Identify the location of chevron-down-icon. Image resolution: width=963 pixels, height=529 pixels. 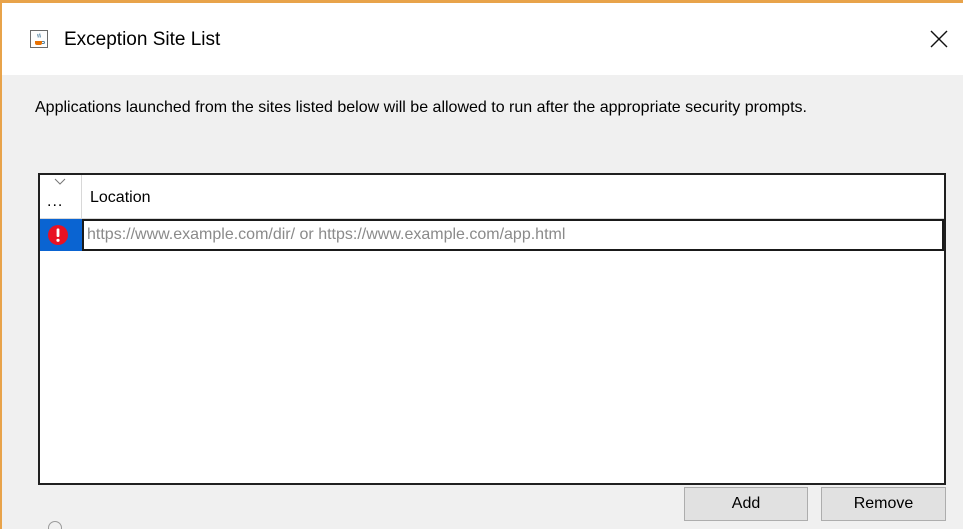
(60, 181).